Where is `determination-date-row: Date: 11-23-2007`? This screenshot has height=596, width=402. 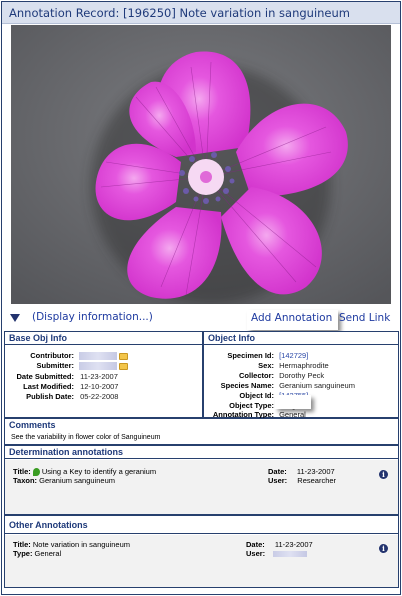
determination-date-row: Date: 11-23-2007 is located at coordinates (301, 471).